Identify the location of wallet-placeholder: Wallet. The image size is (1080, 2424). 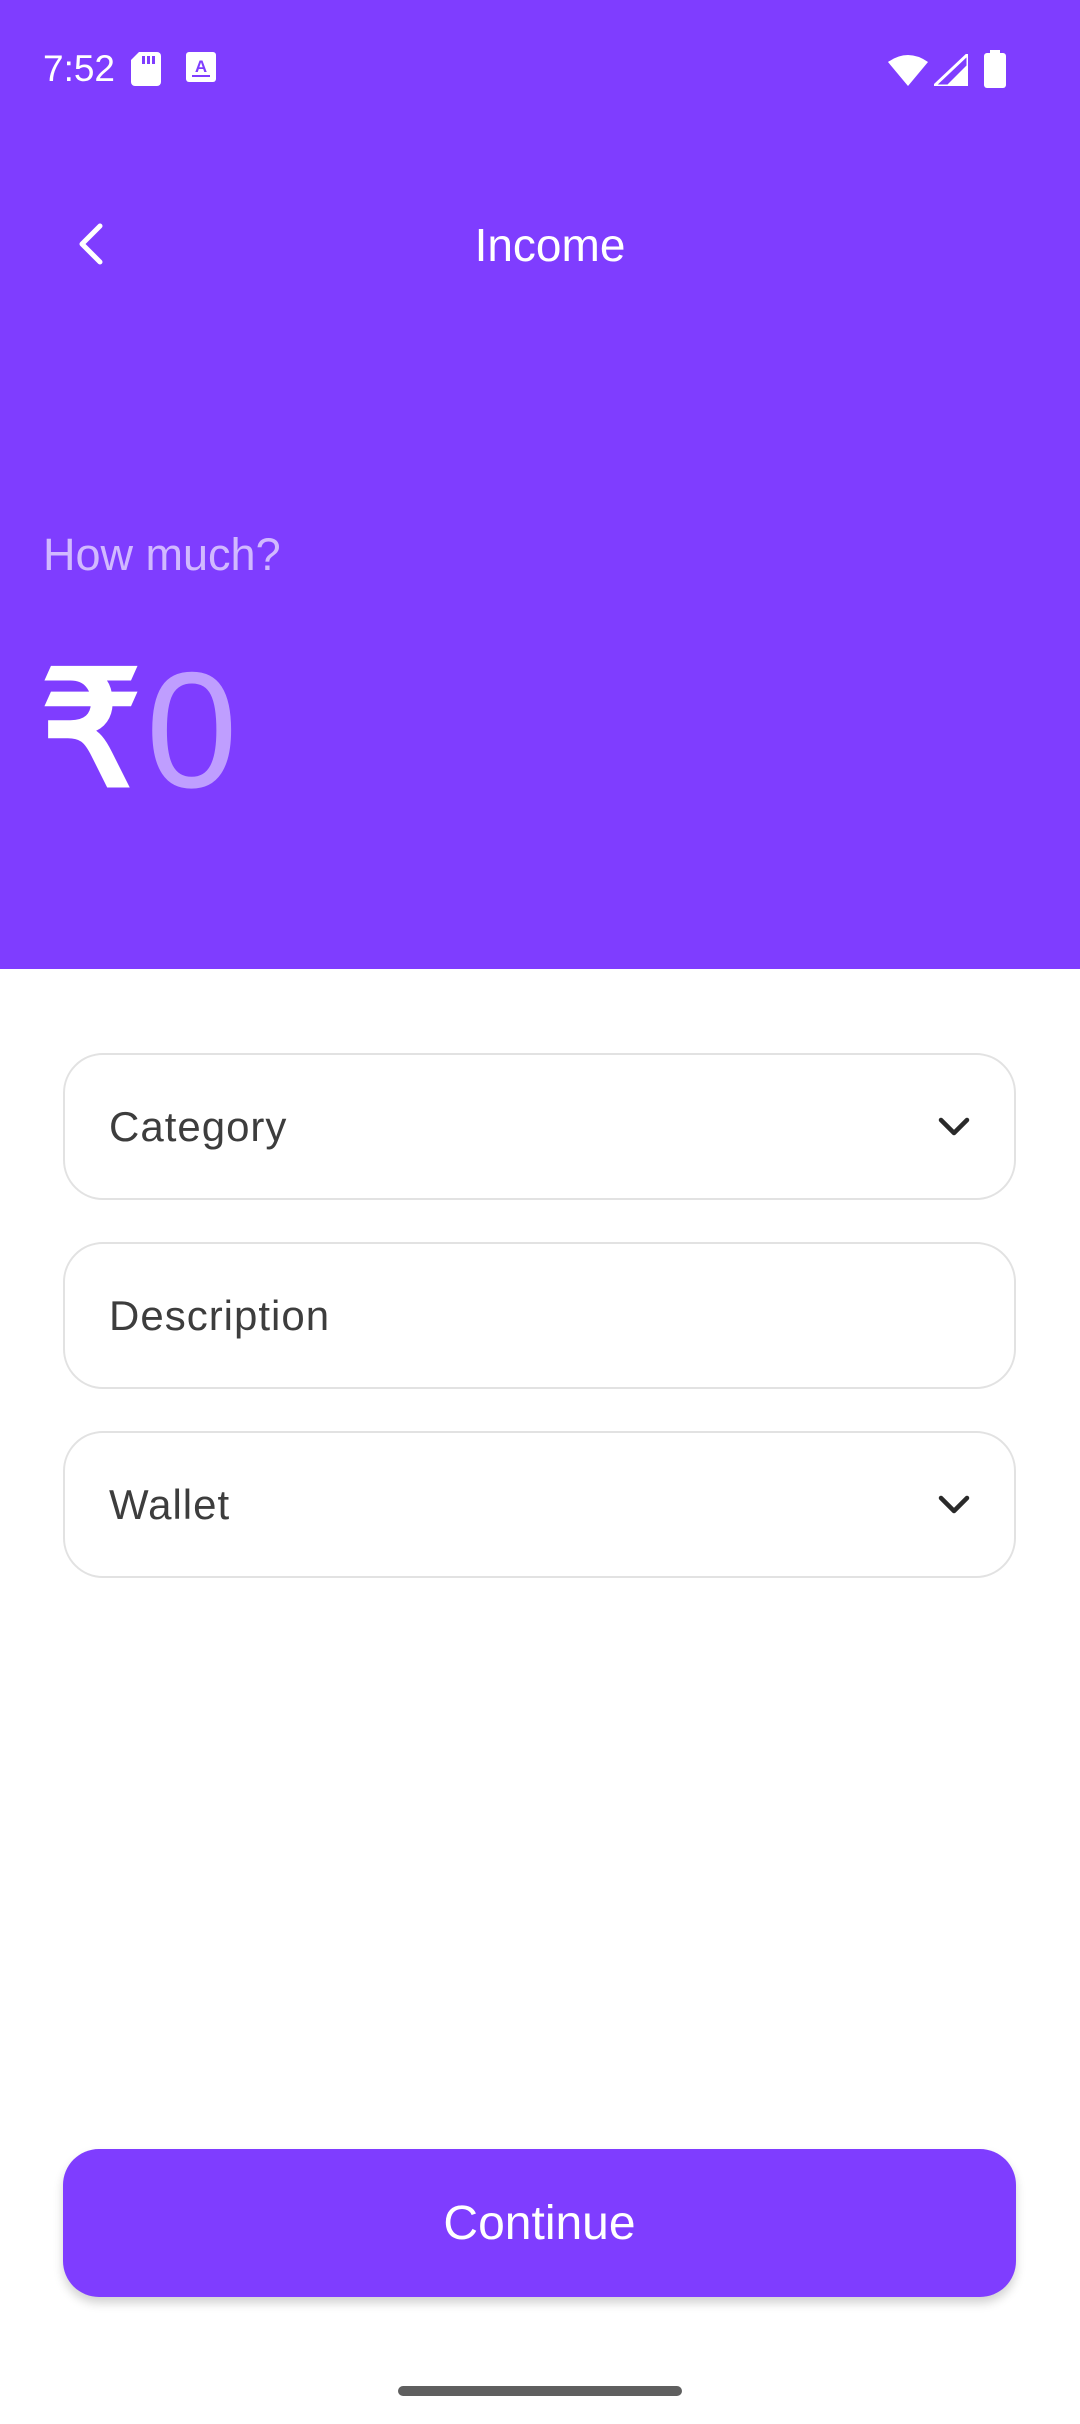
(170, 1504).